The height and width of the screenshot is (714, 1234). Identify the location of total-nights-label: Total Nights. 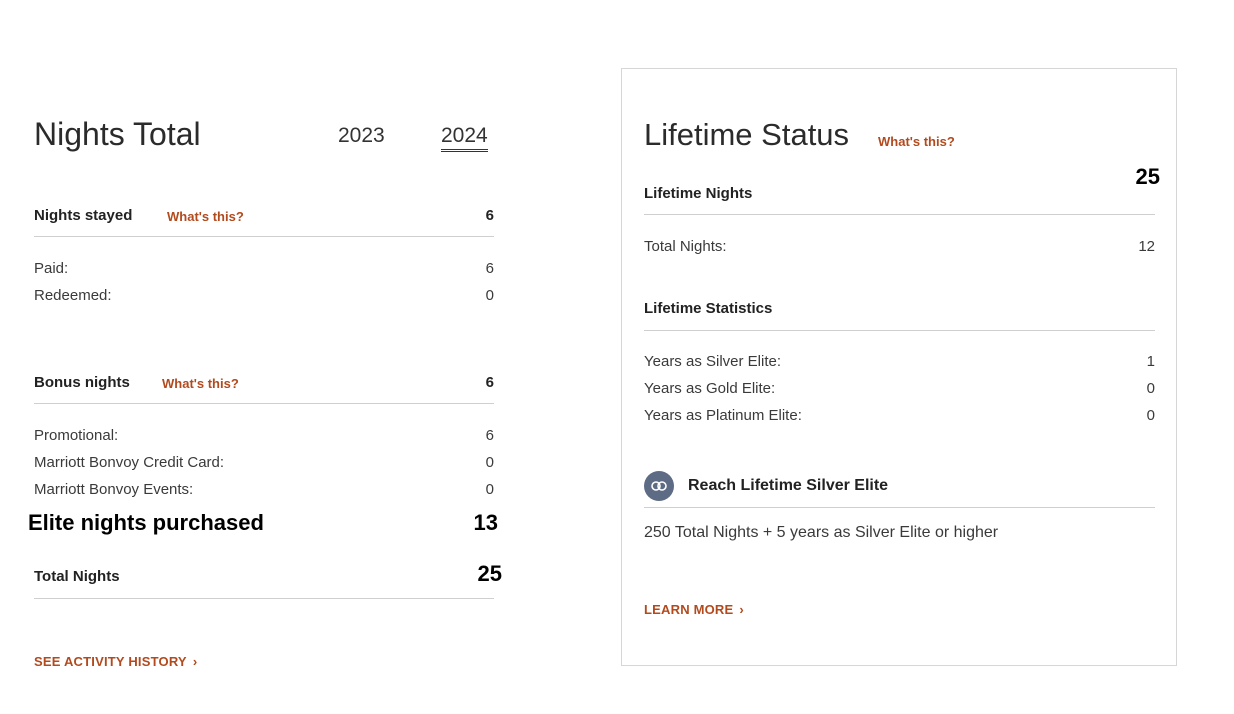
(77, 576).